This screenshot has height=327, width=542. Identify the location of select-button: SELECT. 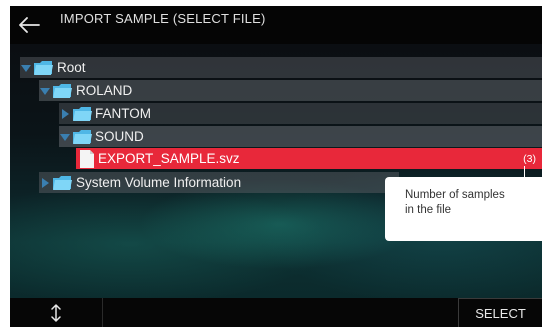
(500, 312).